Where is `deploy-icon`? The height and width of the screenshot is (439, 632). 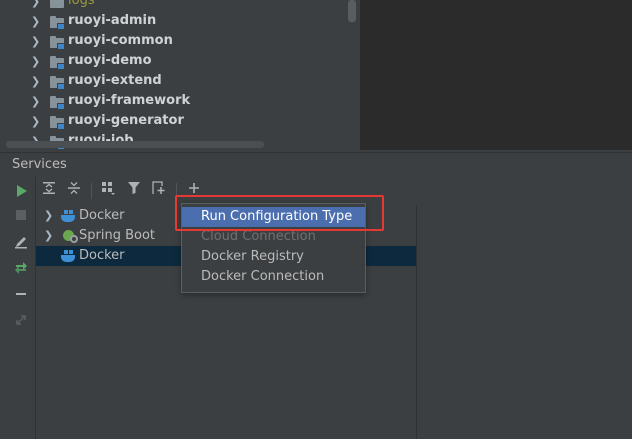
deploy-icon is located at coordinates (21, 268).